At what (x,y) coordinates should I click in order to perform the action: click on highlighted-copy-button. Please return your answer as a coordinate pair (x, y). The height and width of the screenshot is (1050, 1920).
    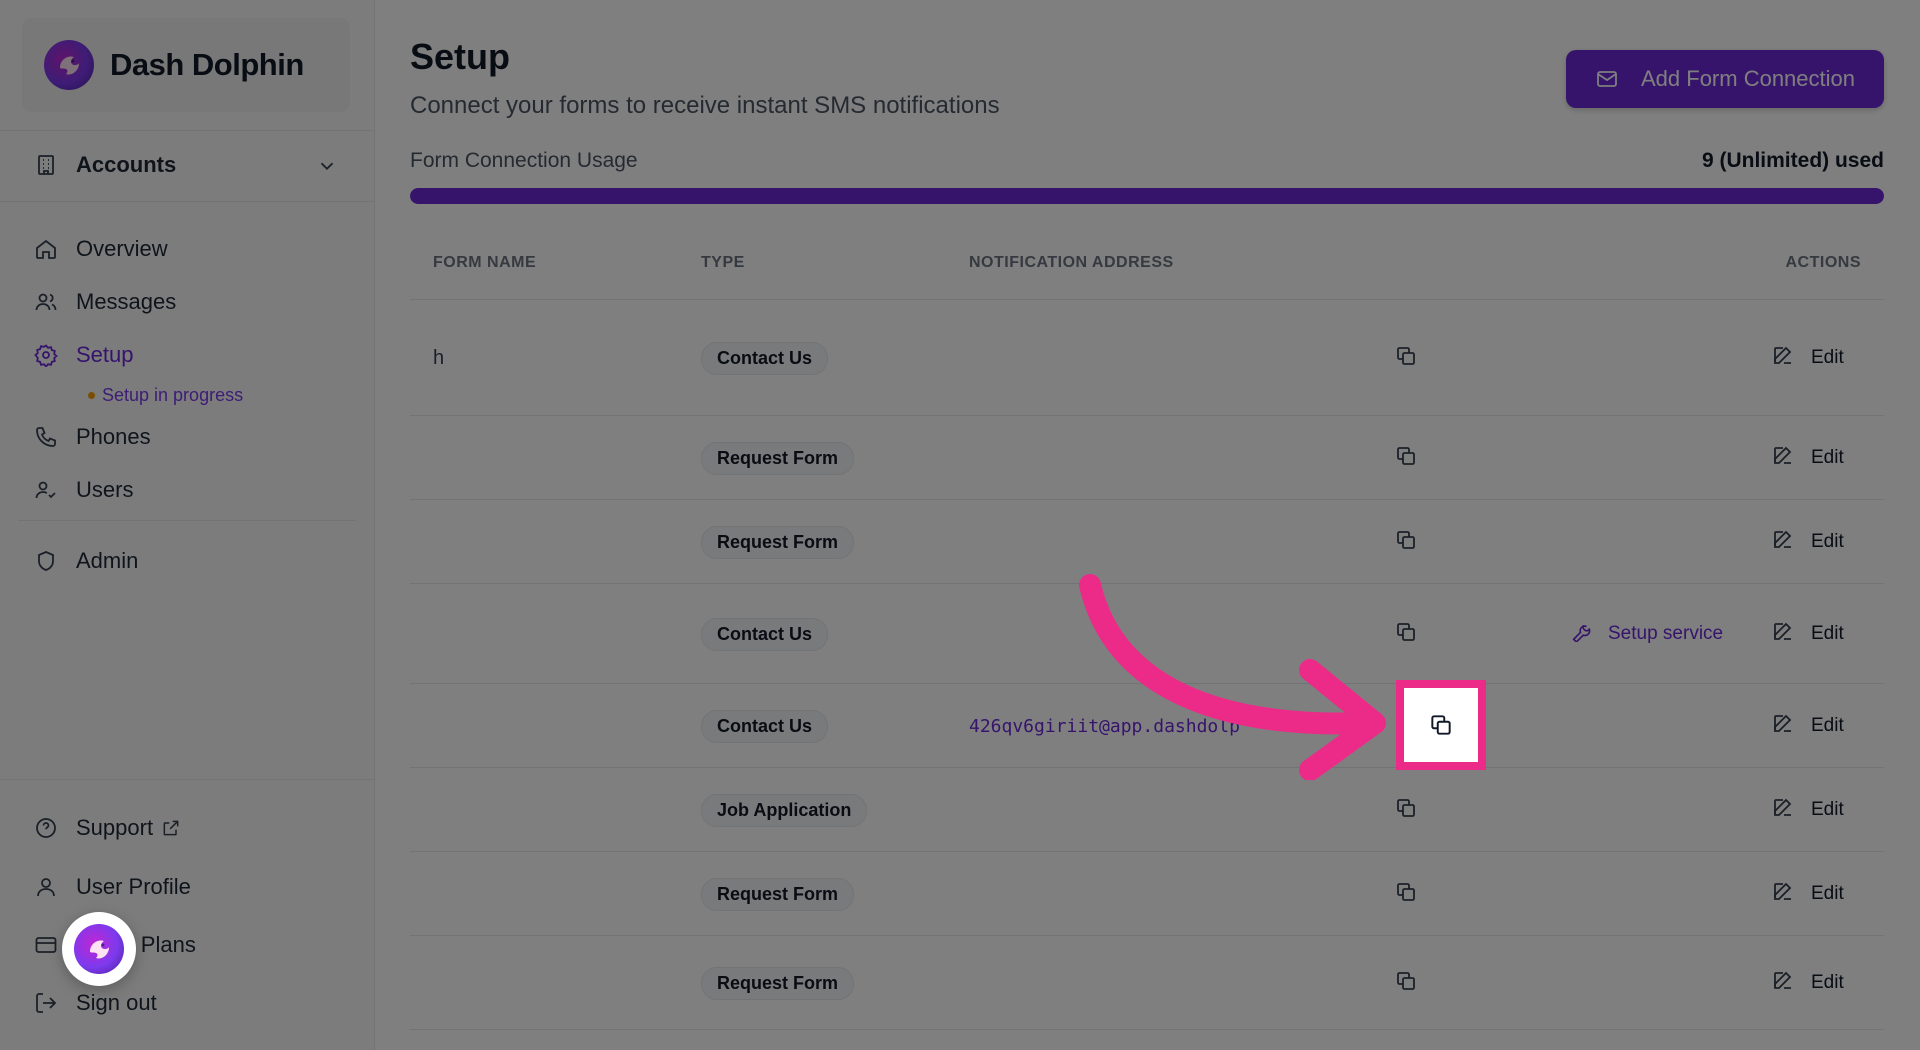
    Looking at the image, I should click on (1441, 725).